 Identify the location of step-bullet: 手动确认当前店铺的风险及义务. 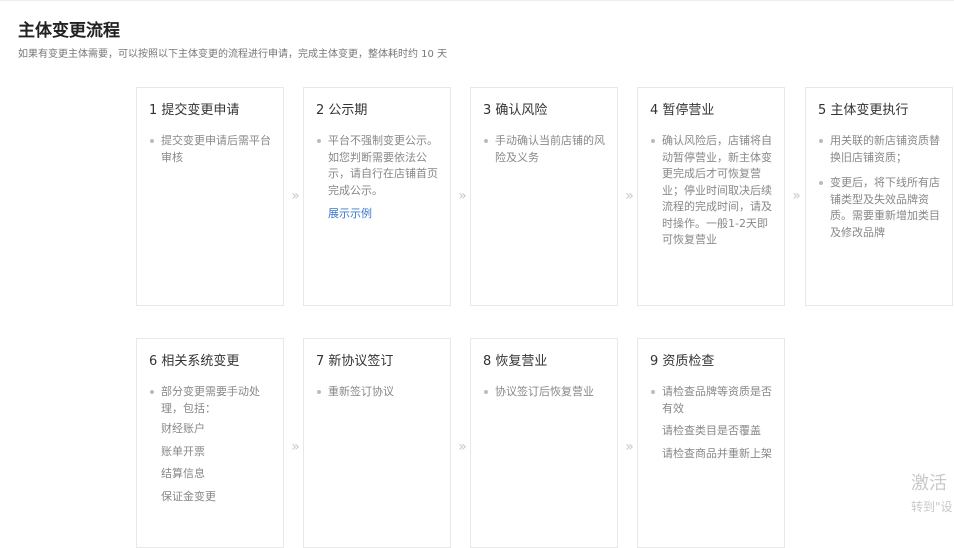
(544, 149).